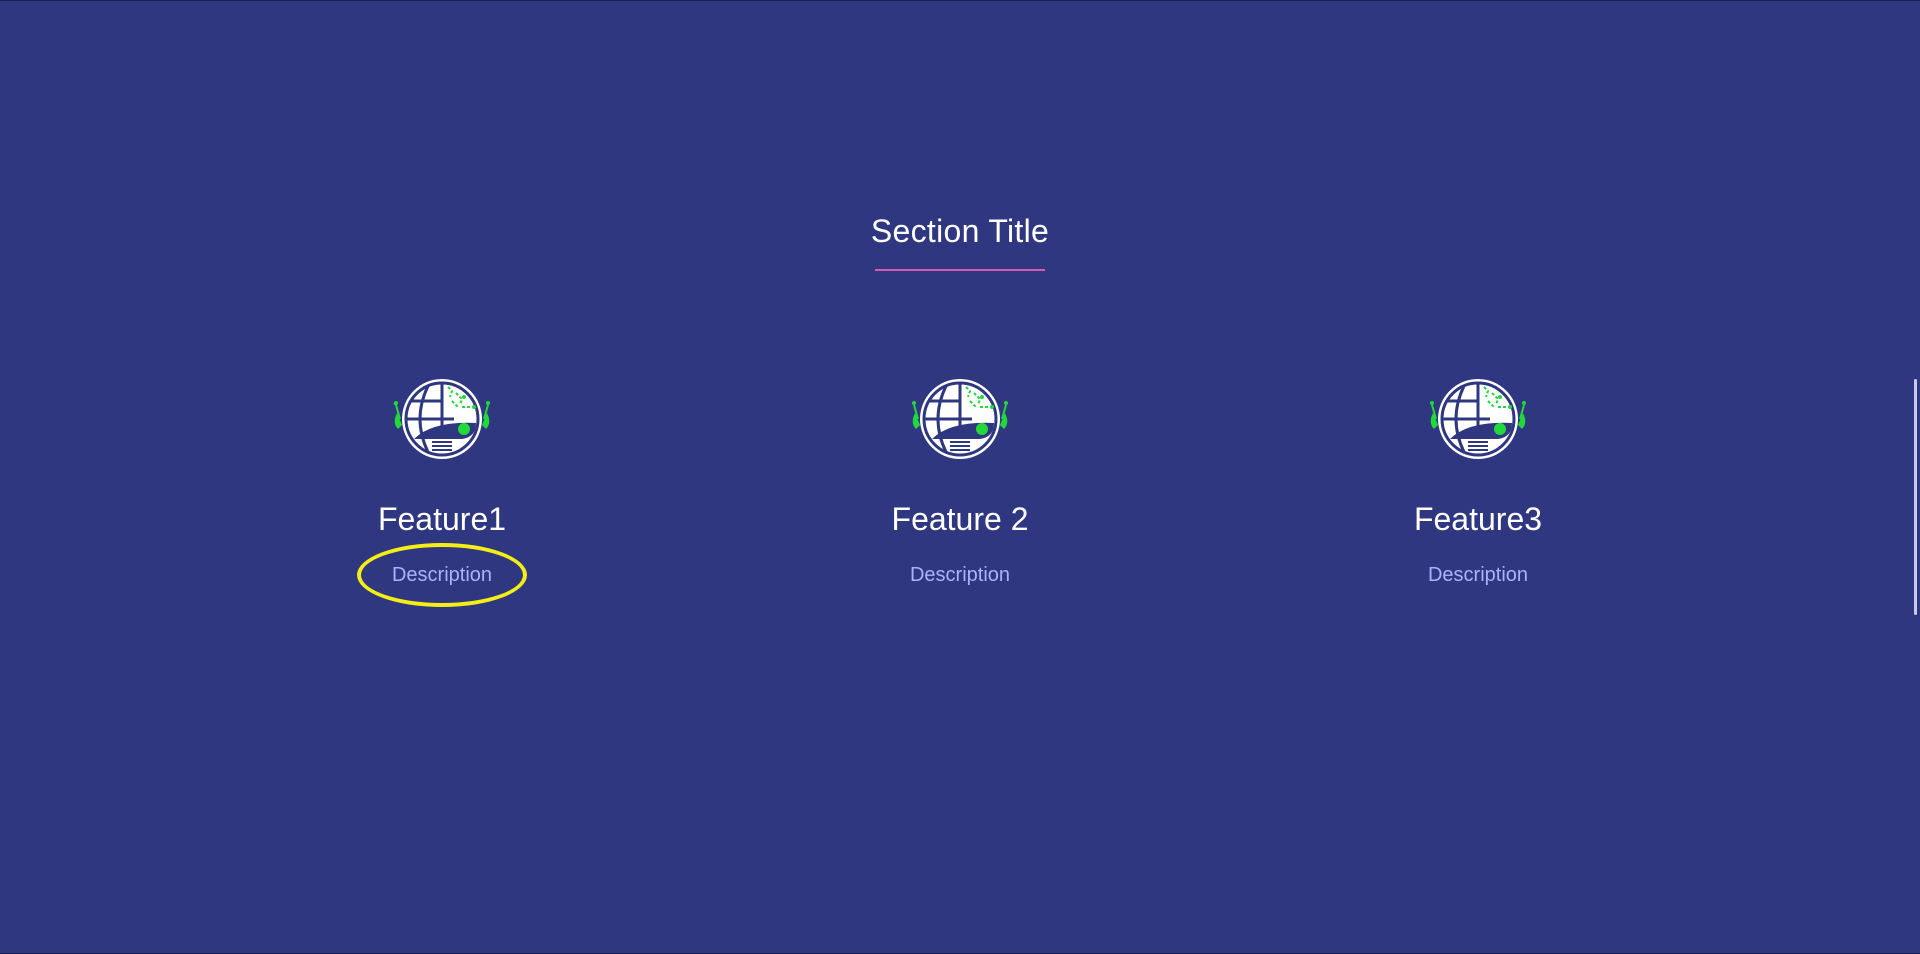 This screenshot has height=954, width=1920. Describe the element at coordinates (960, 231) in the screenshot. I see `section-title: Section Title` at that location.